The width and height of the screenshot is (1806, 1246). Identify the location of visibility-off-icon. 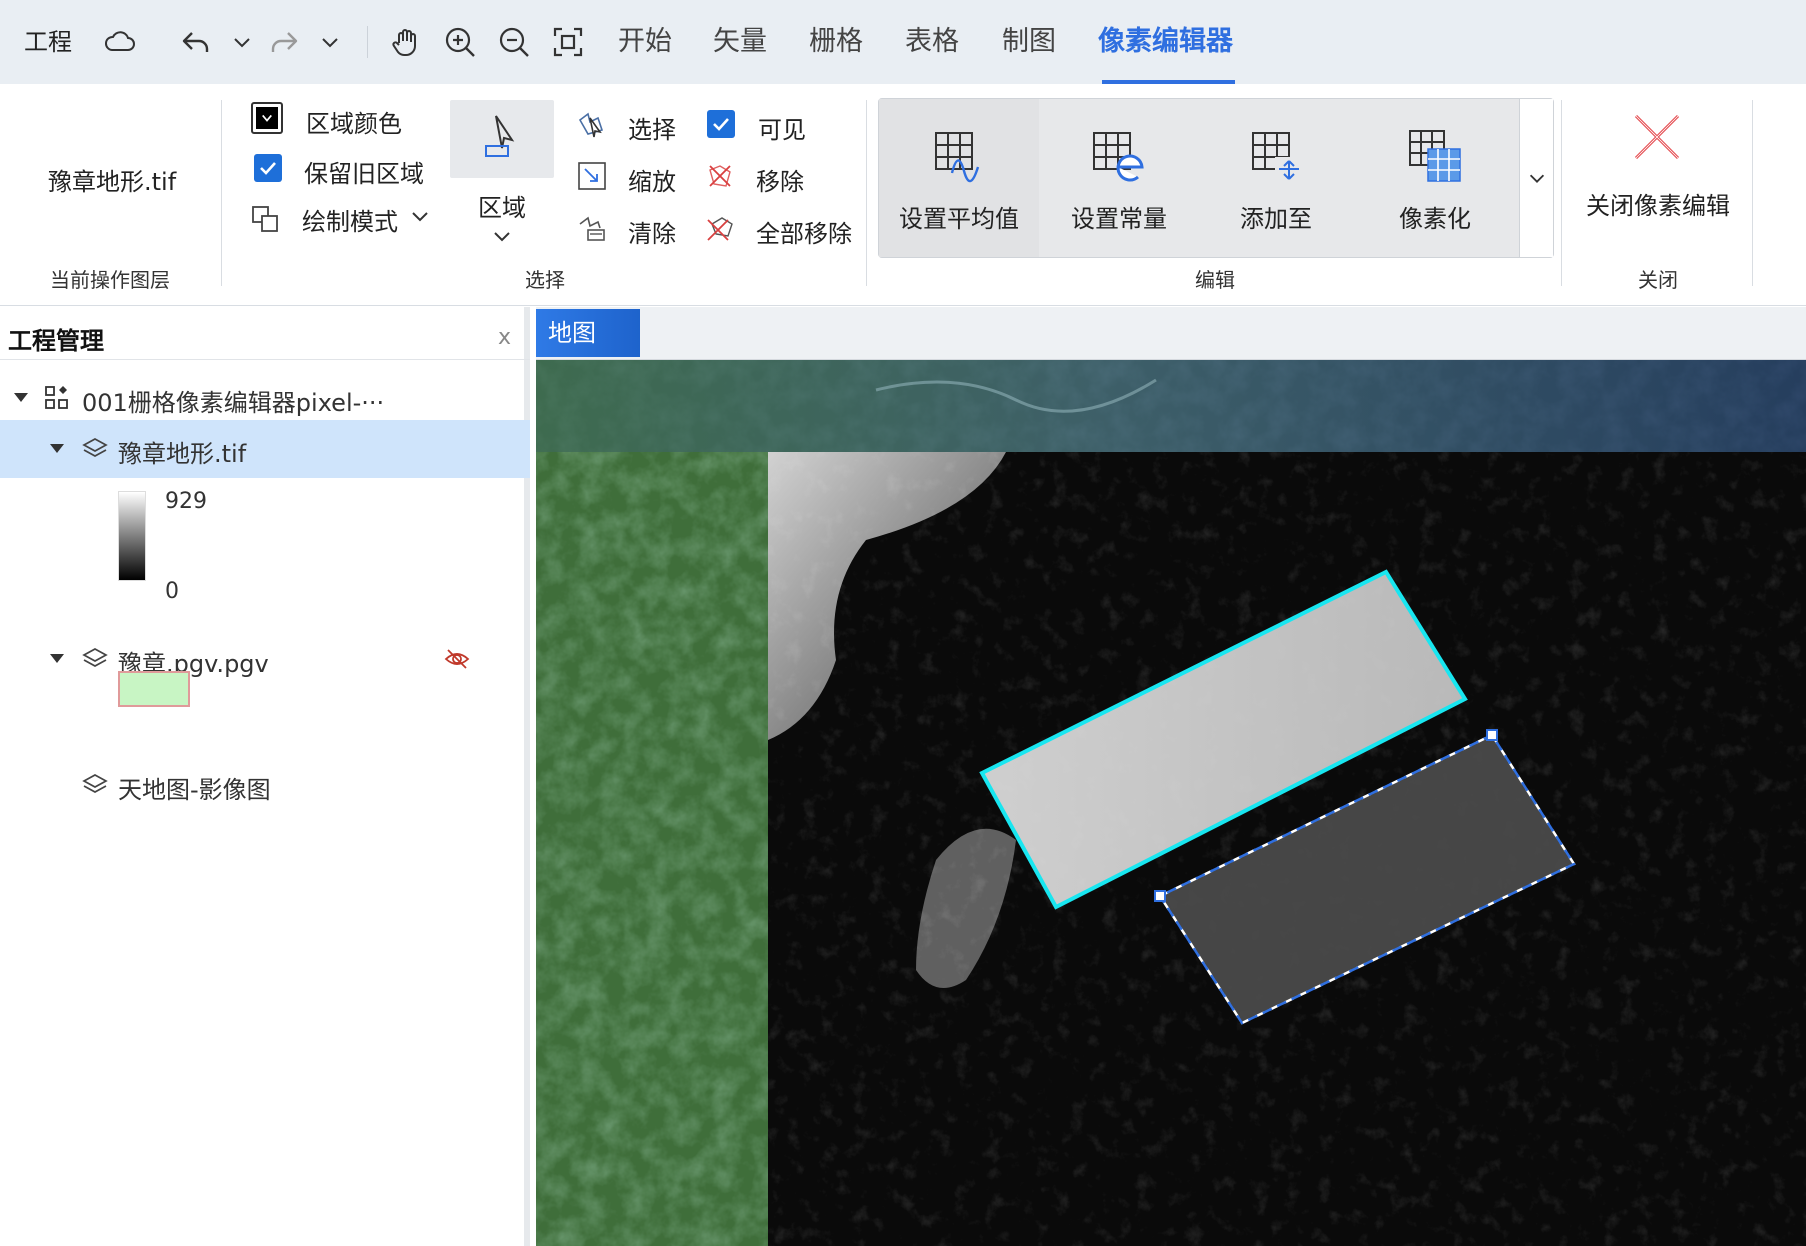
(457, 659).